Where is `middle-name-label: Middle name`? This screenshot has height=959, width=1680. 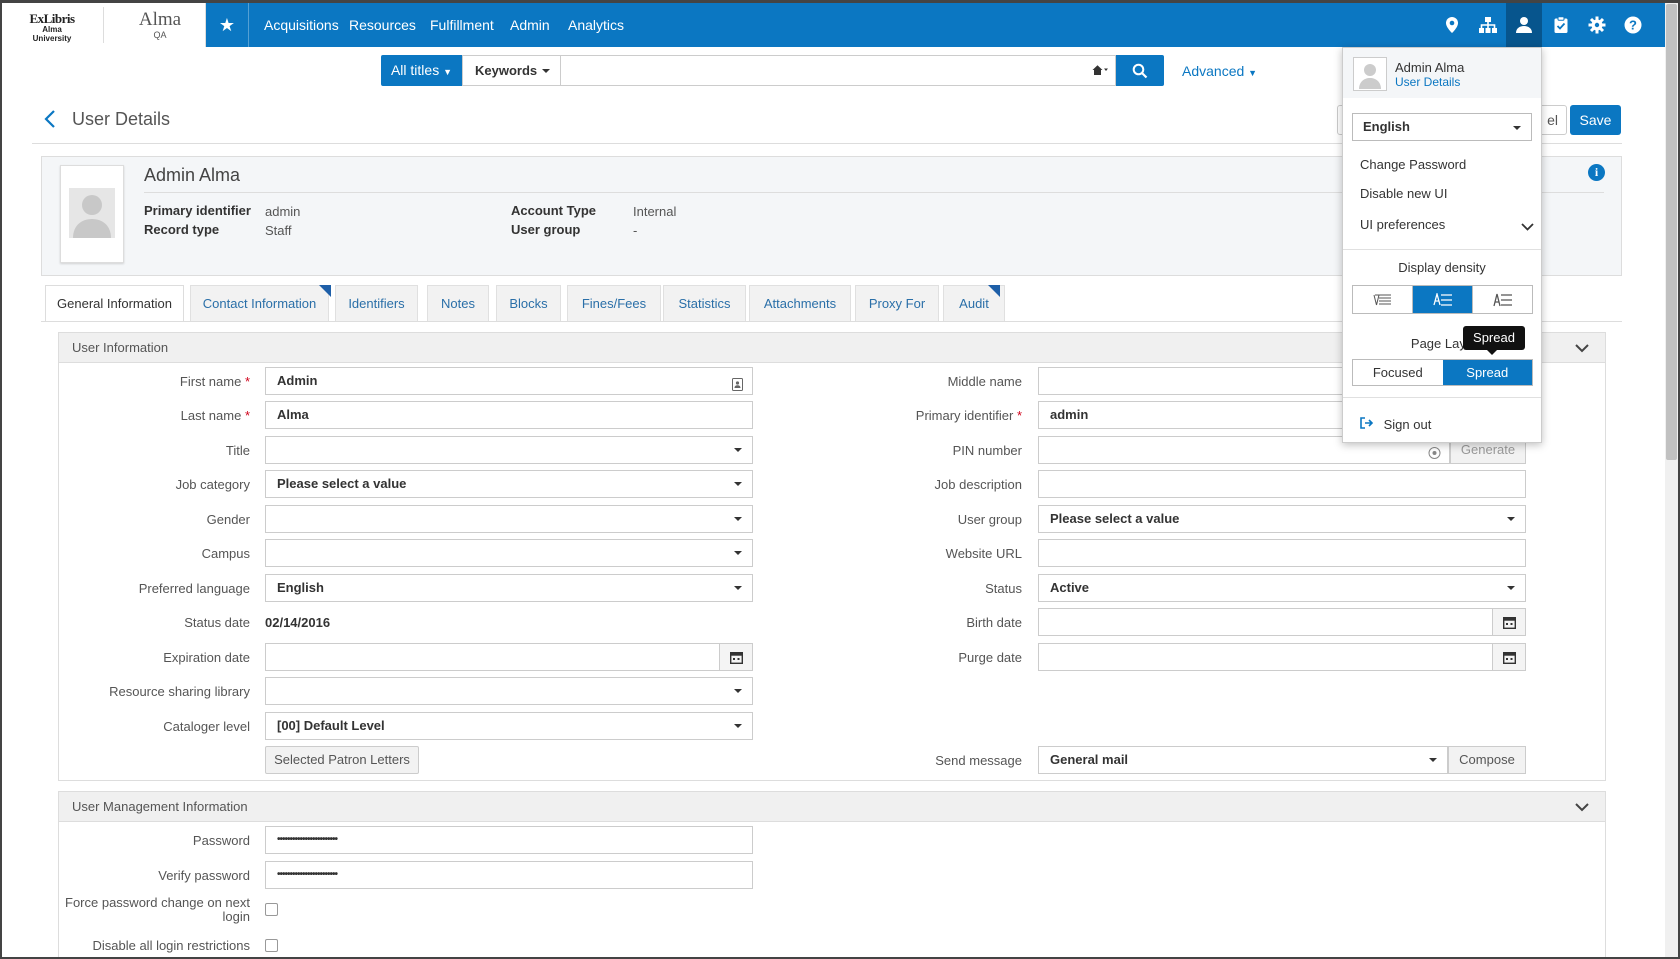 middle-name-label: Middle name is located at coordinates (984, 381).